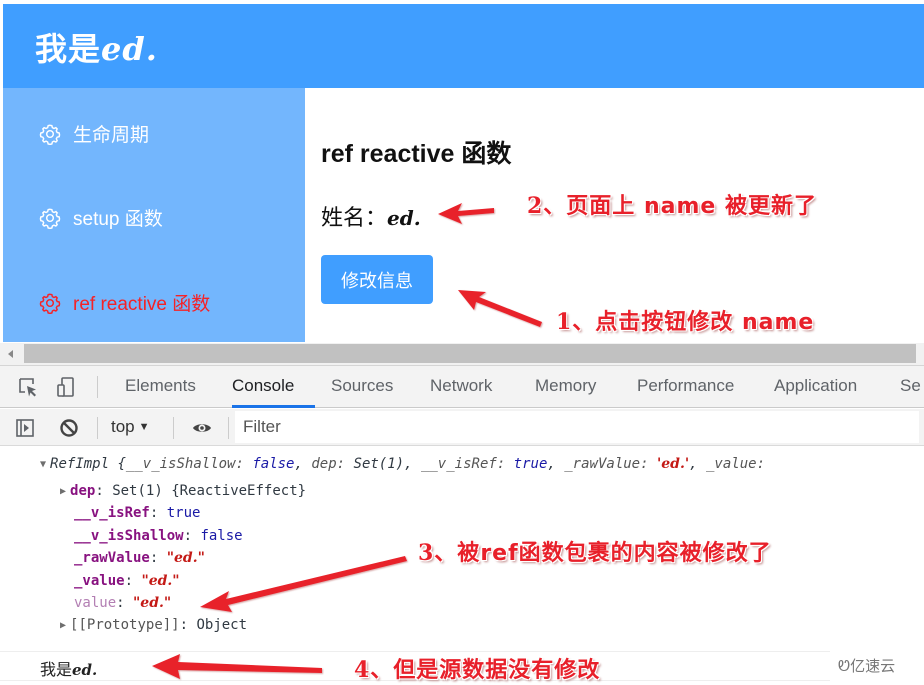 This screenshot has height=685, width=924. I want to click on sidebar-item-label: 生命周期, so click(111, 135).